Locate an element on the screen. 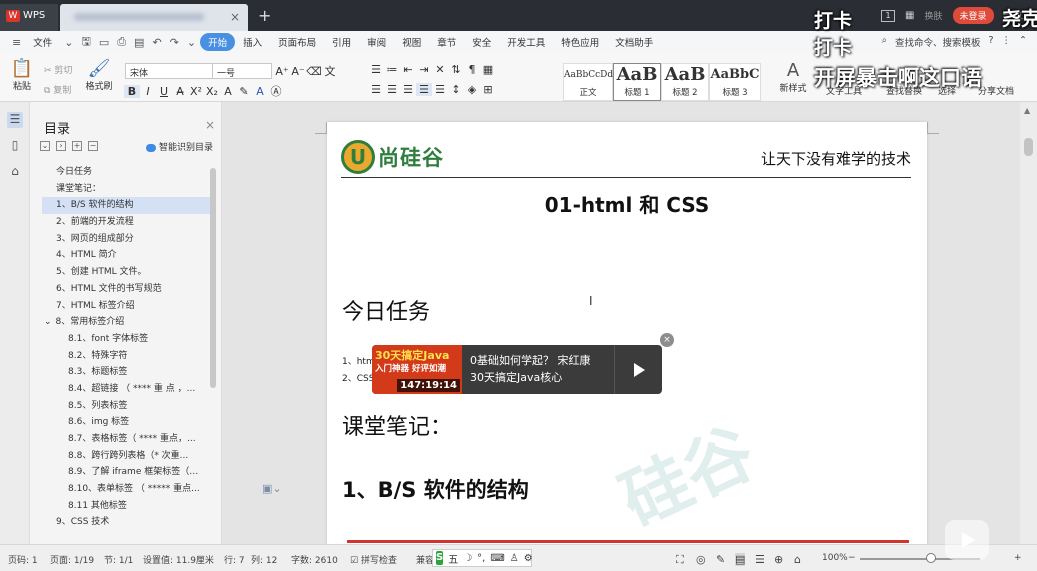 The height and width of the screenshot is (571, 1037). italic-icon: I is located at coordinates (148, 91).